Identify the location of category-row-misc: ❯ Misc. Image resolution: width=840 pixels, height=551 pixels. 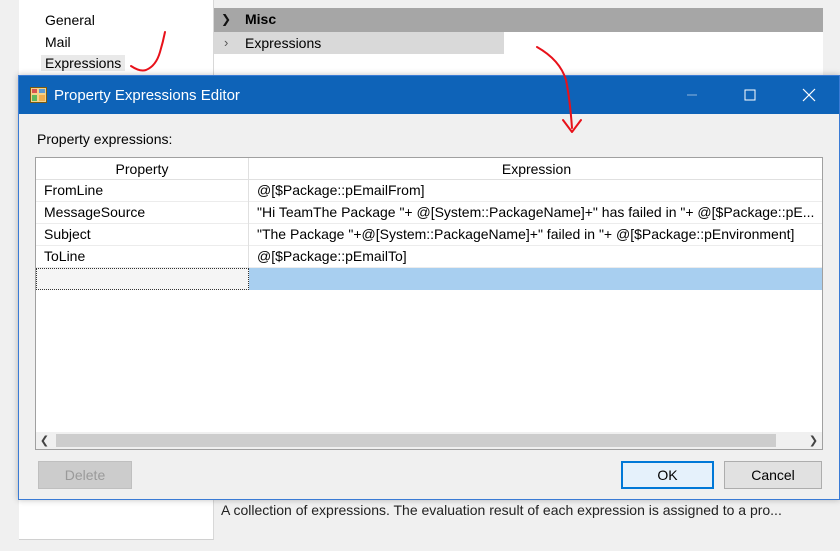
(518, 20).